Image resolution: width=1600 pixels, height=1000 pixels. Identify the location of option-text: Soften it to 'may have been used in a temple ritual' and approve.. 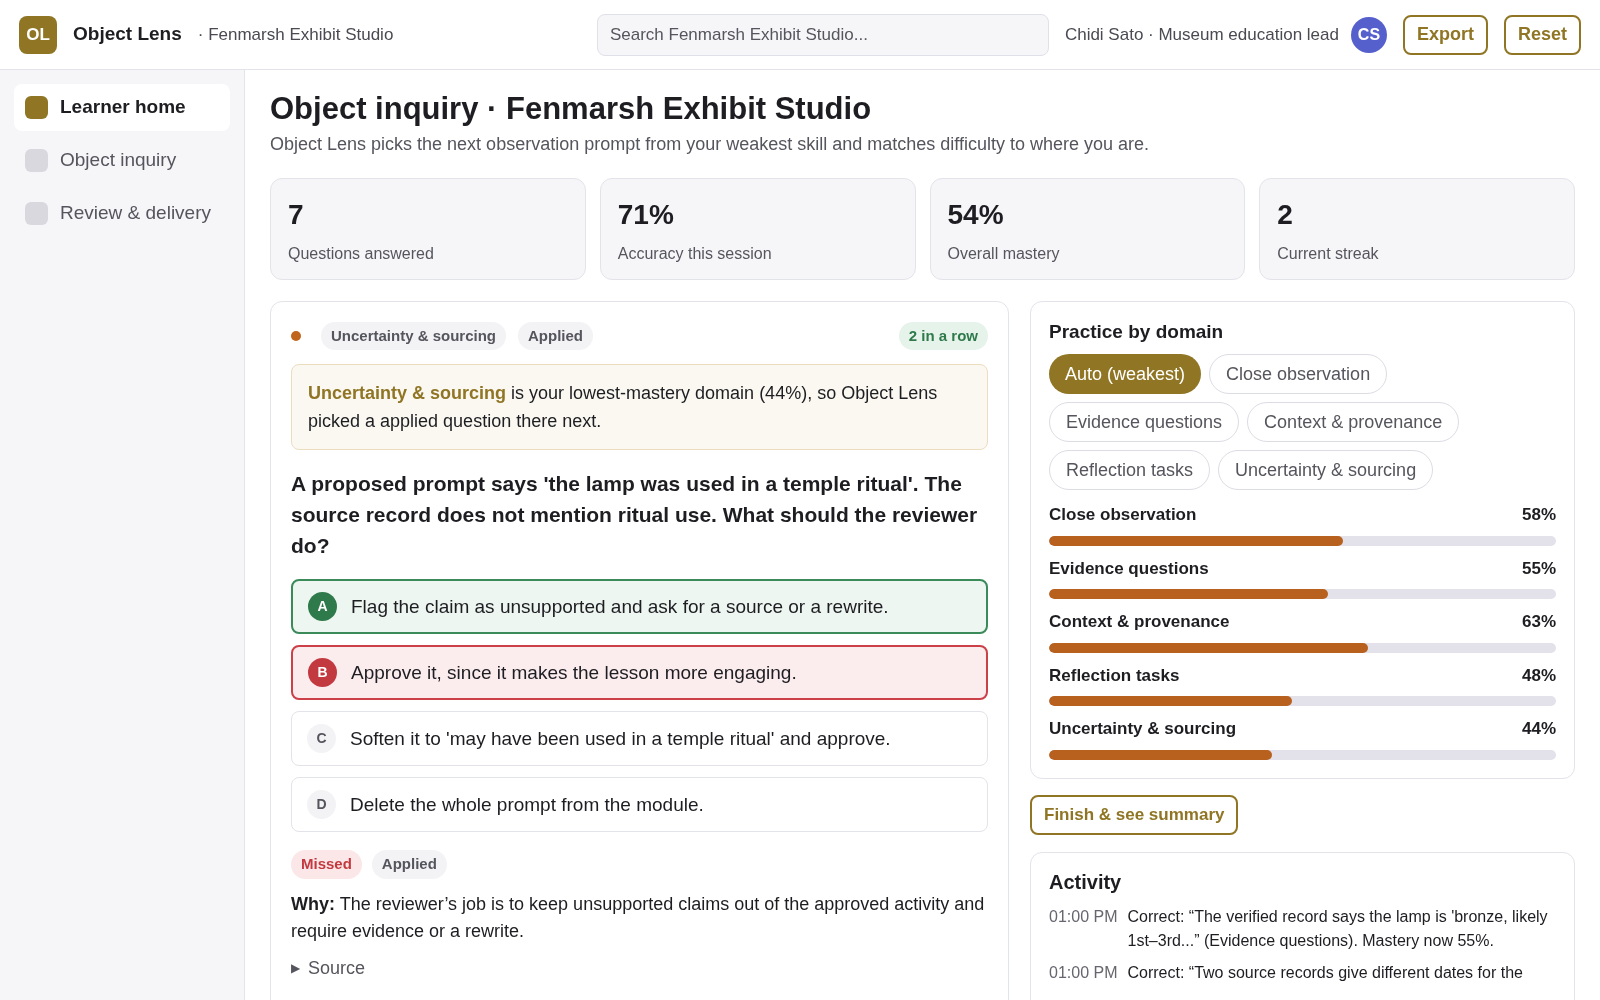
(620, 738).